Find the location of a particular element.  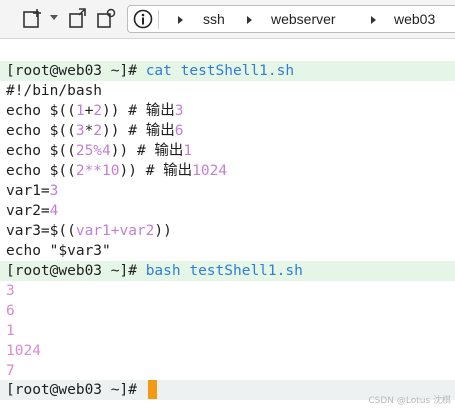

new-session-icon is located at coordinates (33, 19).